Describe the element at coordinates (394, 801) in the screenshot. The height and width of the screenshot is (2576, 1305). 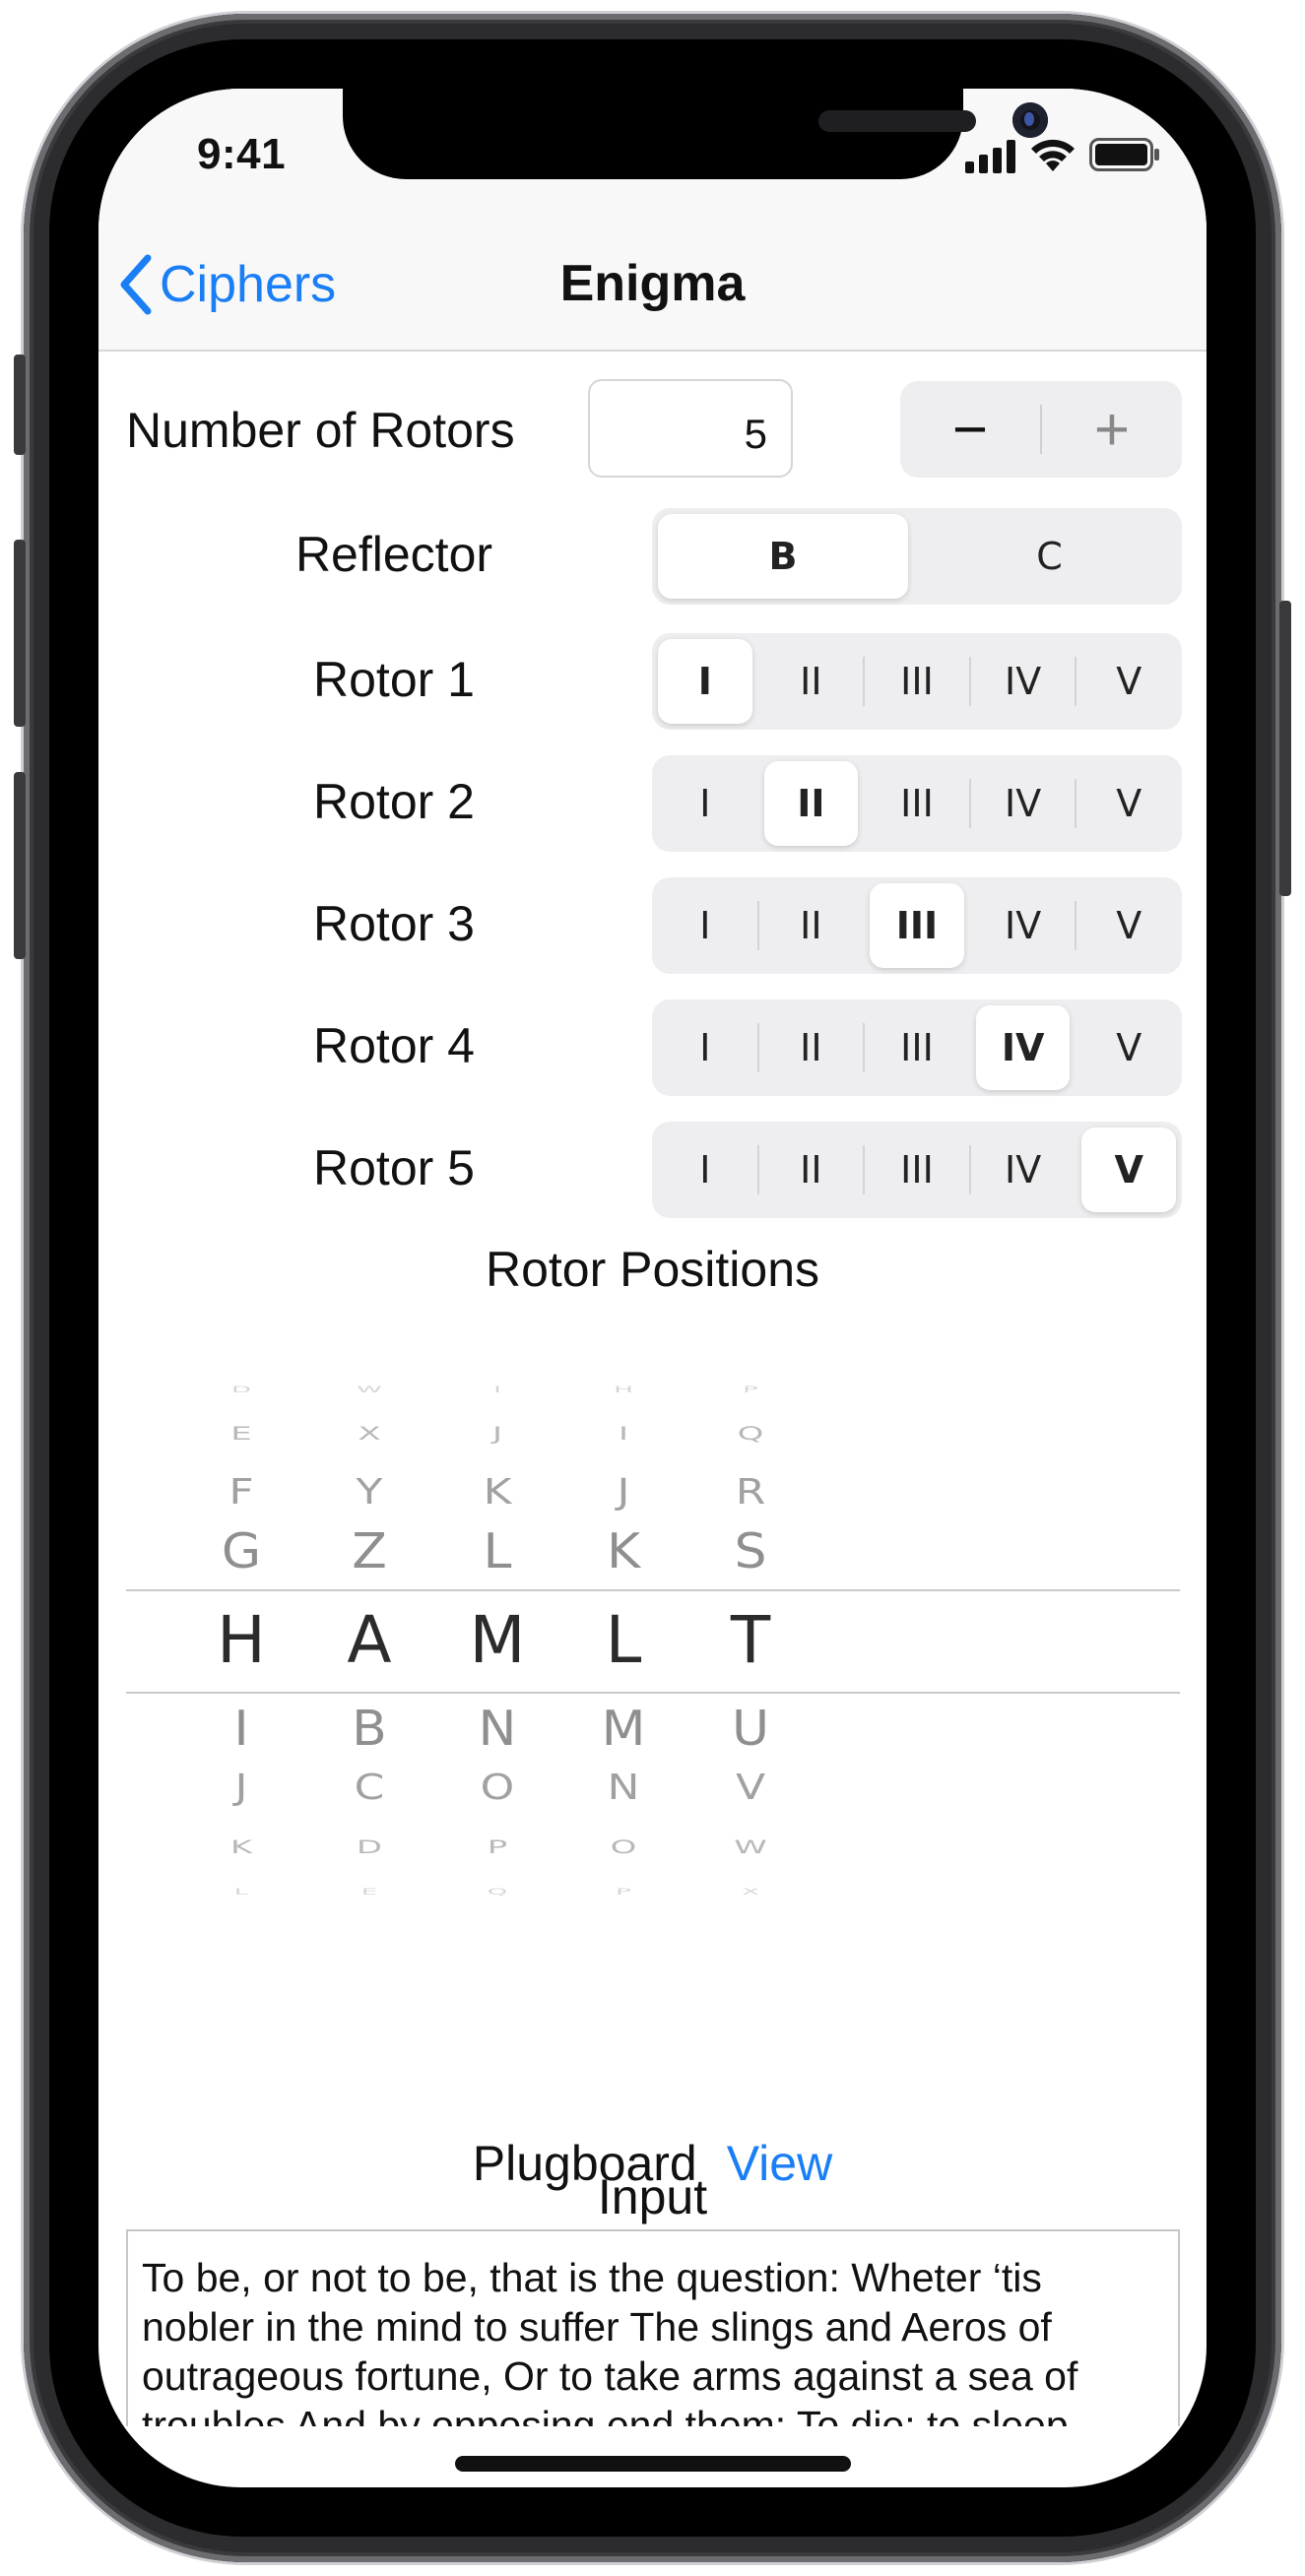
I see `rotor-2-label: Rotor 2` at that location.